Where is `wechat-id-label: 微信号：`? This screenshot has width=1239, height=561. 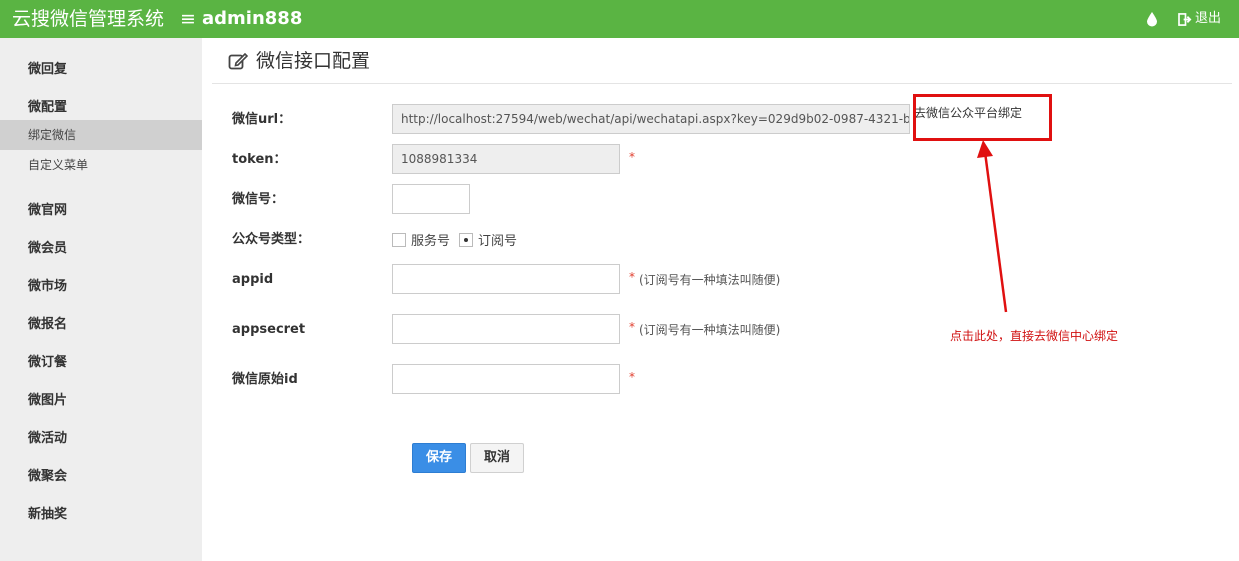
wechat-id-label: 微信号： is located at coordinates (258, 199).